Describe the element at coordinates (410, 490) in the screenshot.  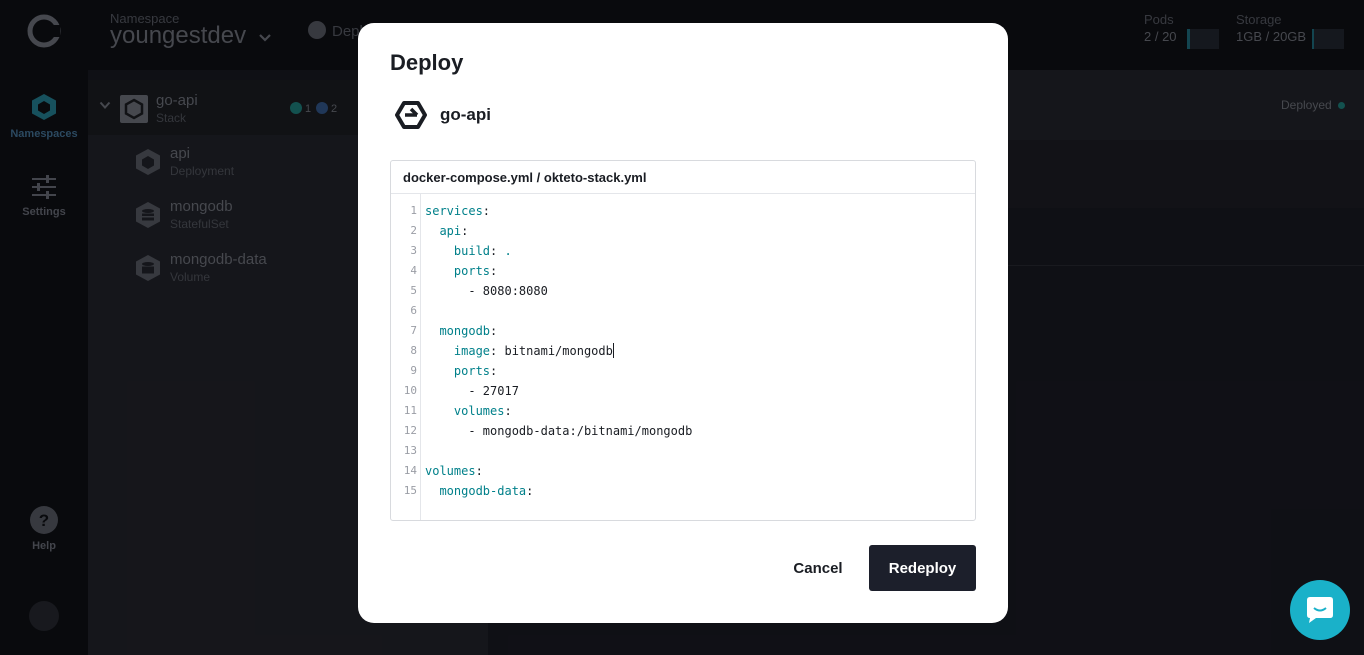
I see `line-number: 15` at that location.